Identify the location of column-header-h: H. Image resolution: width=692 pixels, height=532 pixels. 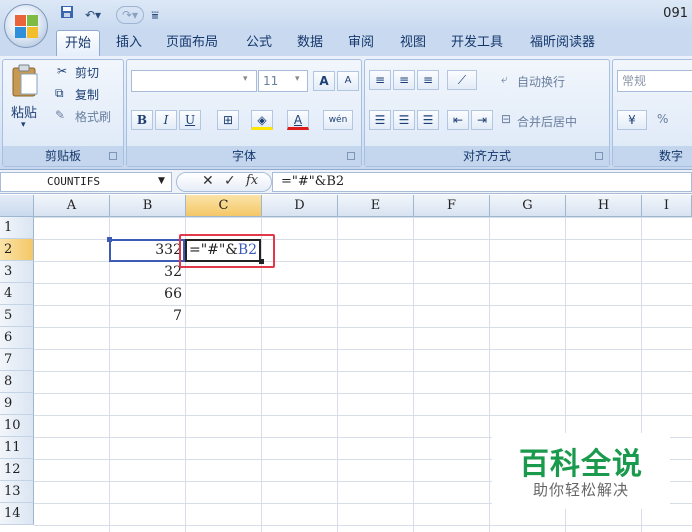
(604, 206).